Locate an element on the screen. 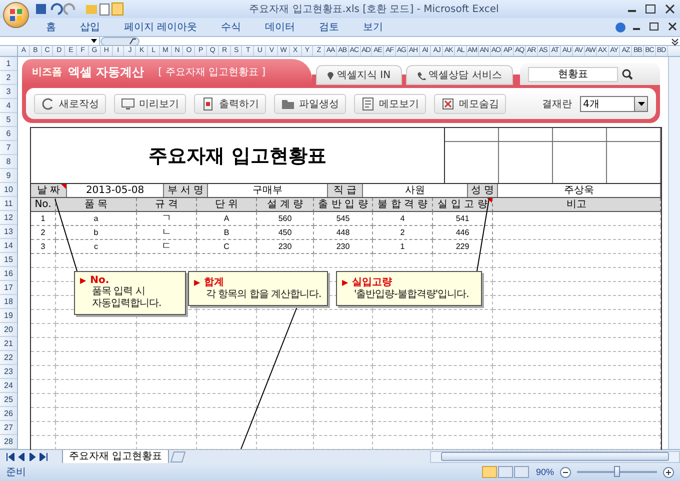  zoom-slider-thumb is located at coordinates (617, 471).